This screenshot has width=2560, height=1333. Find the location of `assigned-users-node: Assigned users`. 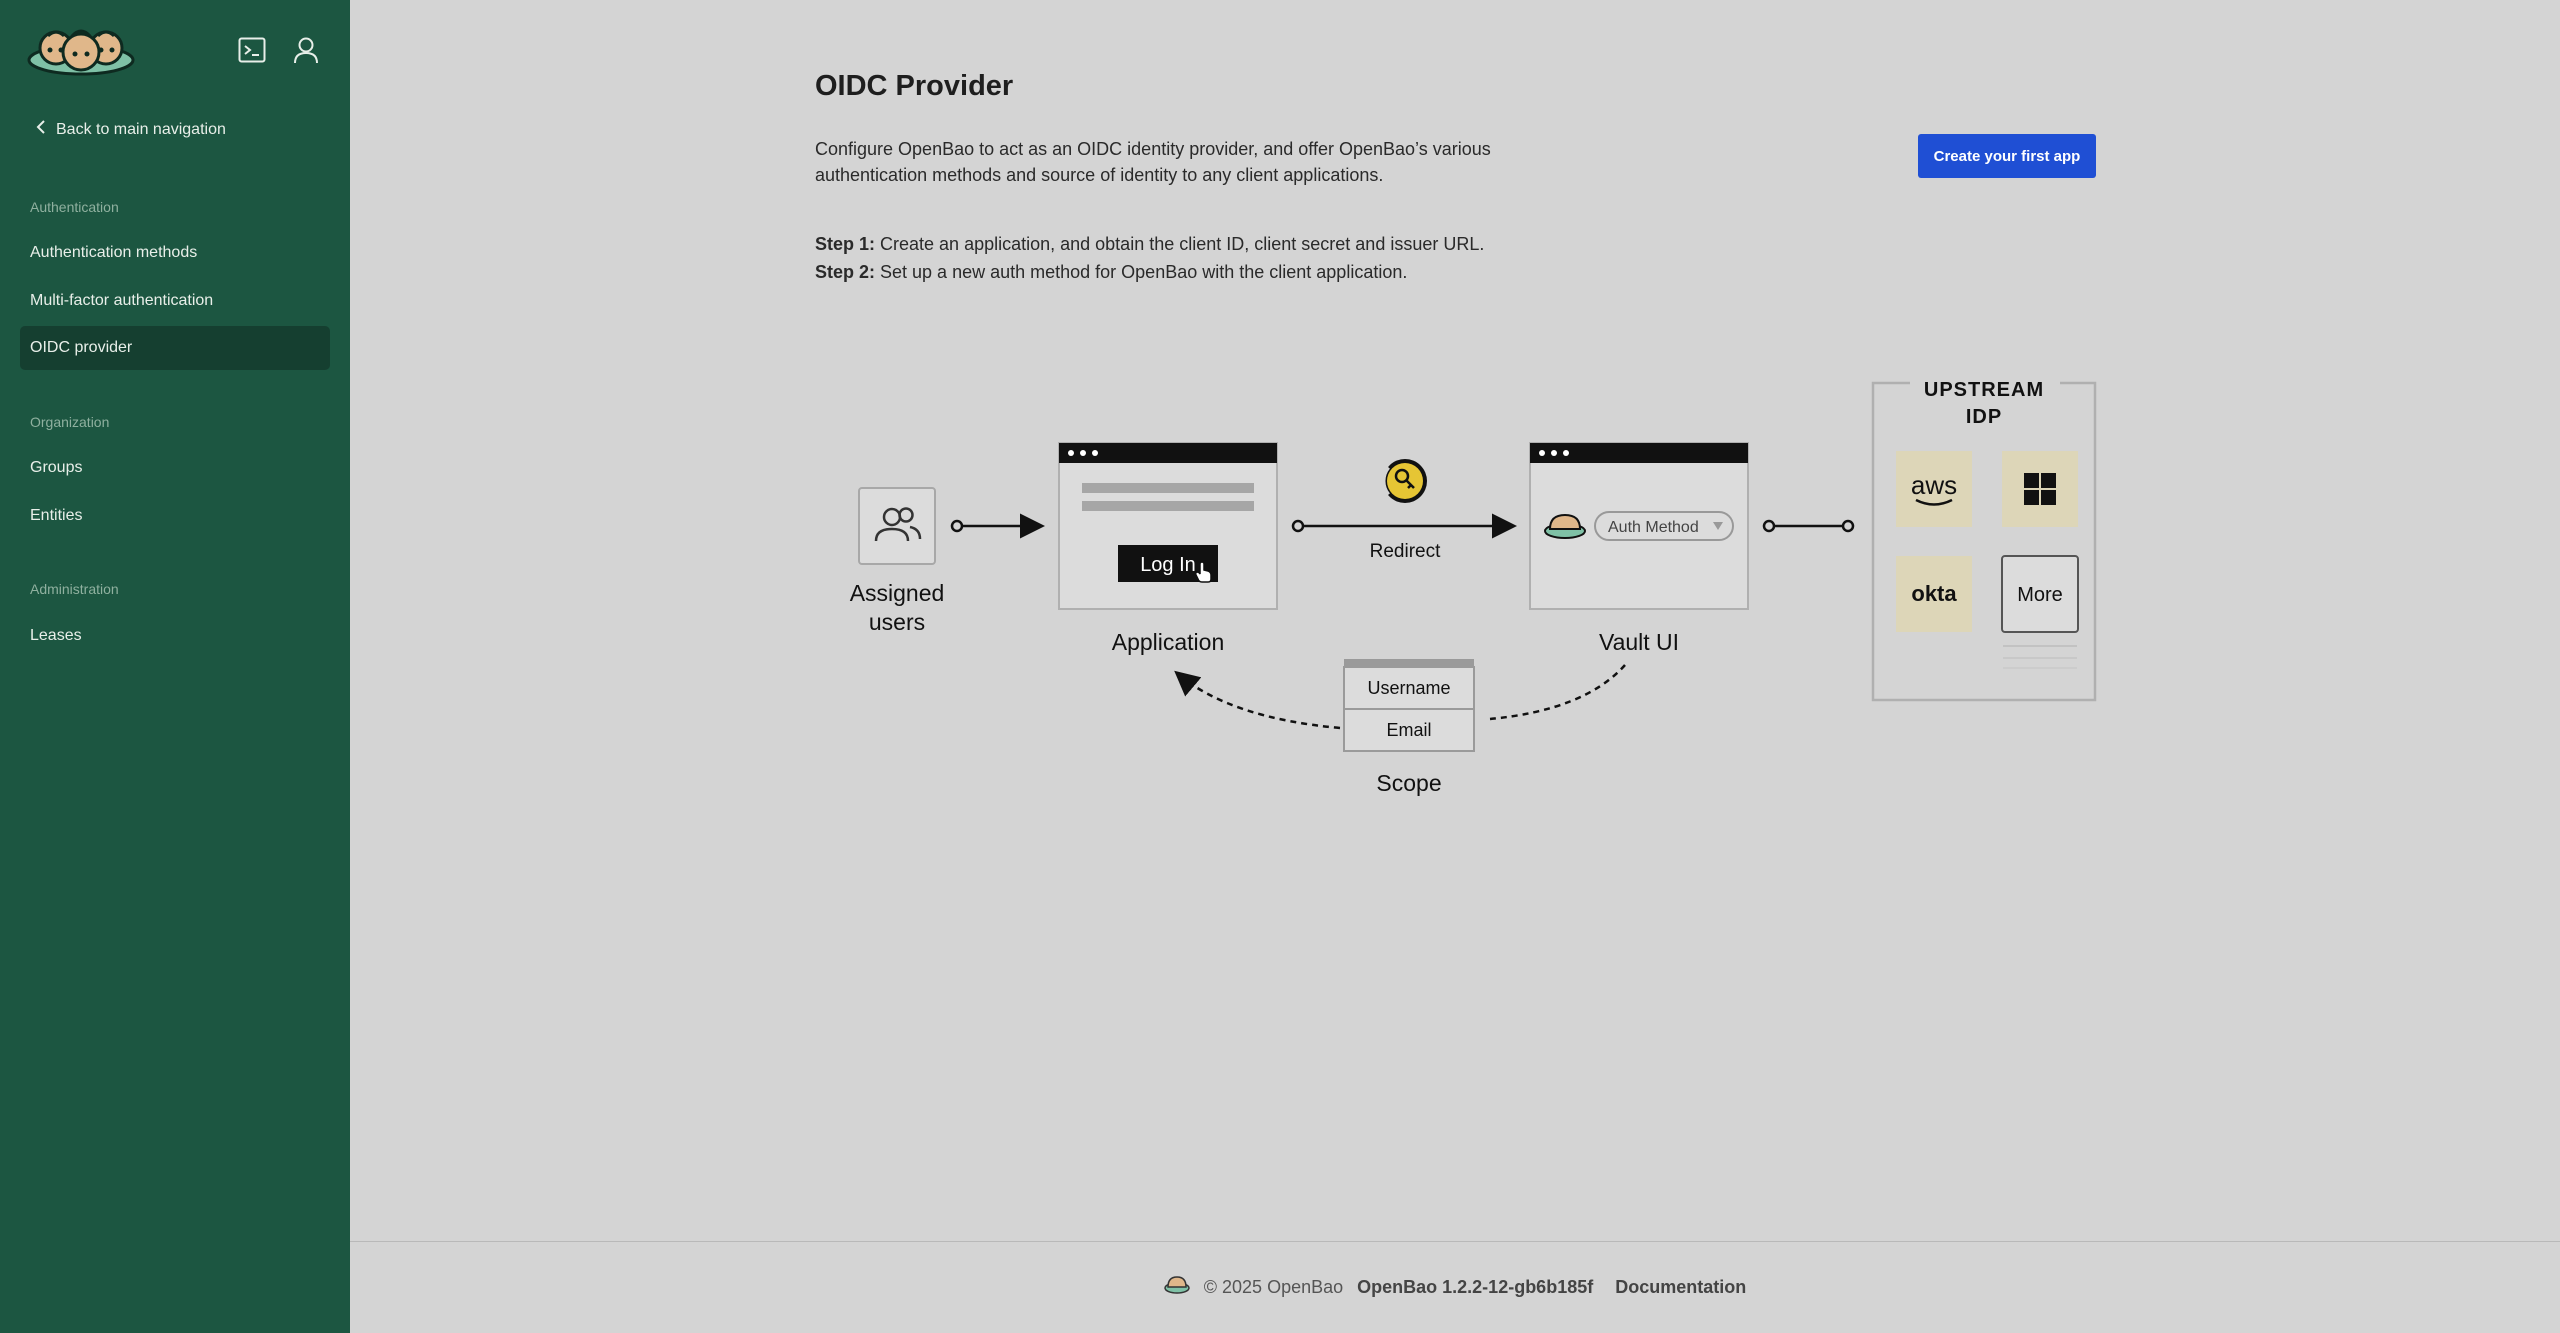

assigned-users-node: Assigned users is located at coordinates (897, 561).